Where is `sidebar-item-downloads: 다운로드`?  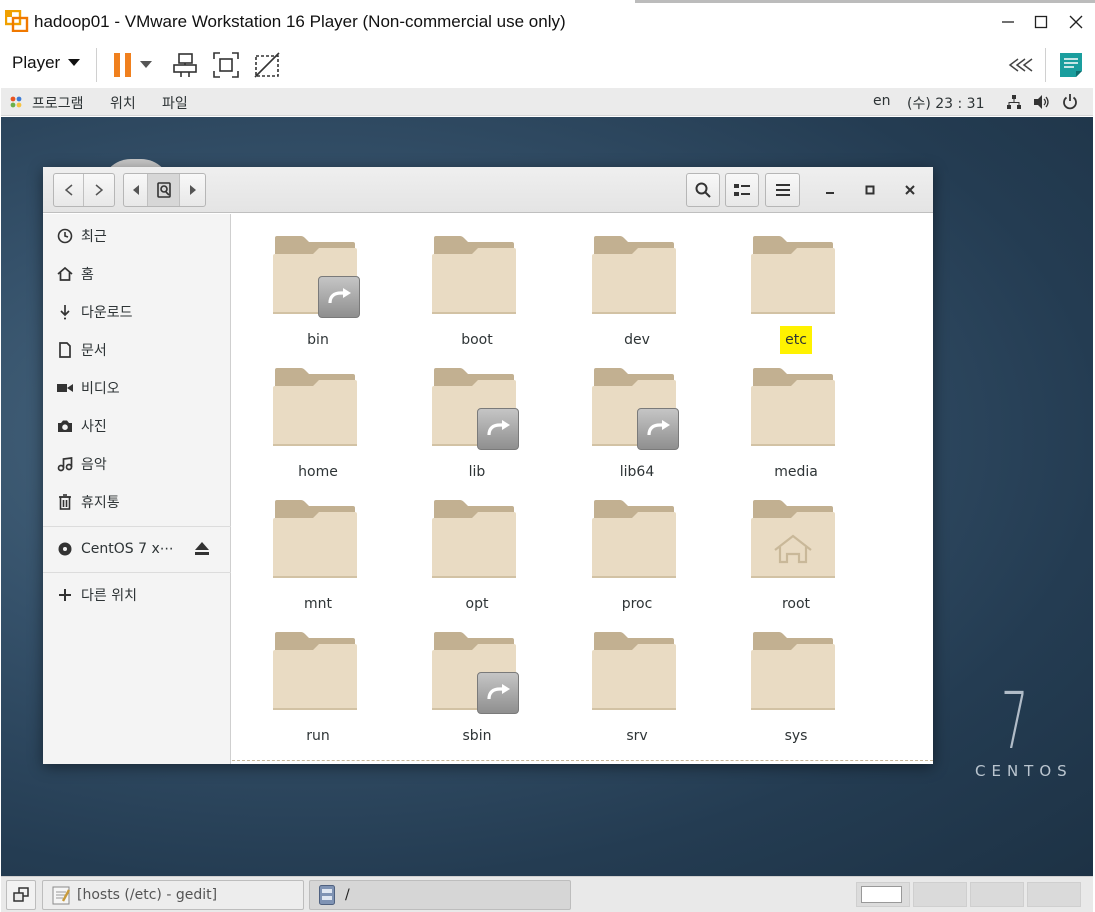
sidebar-item-downloads: 다운로드 is located at coordinates (137, 312).